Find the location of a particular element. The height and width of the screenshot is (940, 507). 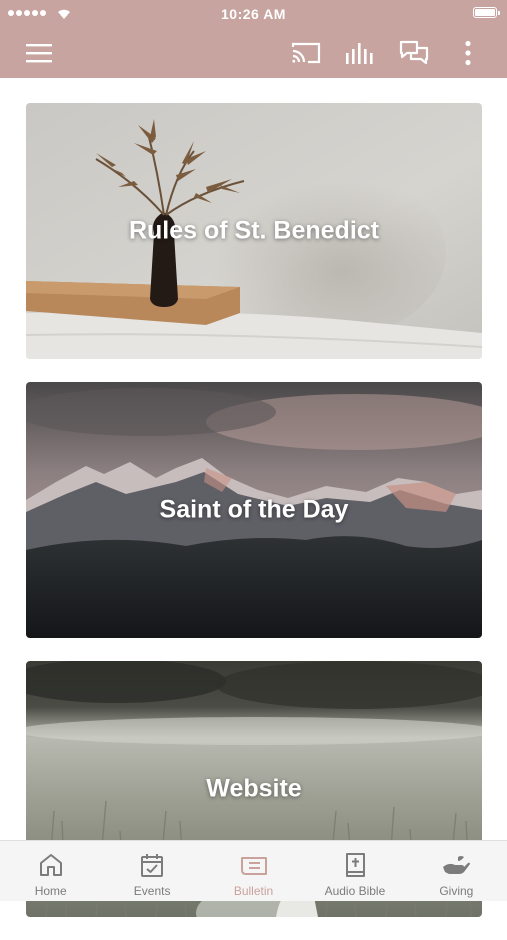

calendar-icon is located at coordinates (152, 865).